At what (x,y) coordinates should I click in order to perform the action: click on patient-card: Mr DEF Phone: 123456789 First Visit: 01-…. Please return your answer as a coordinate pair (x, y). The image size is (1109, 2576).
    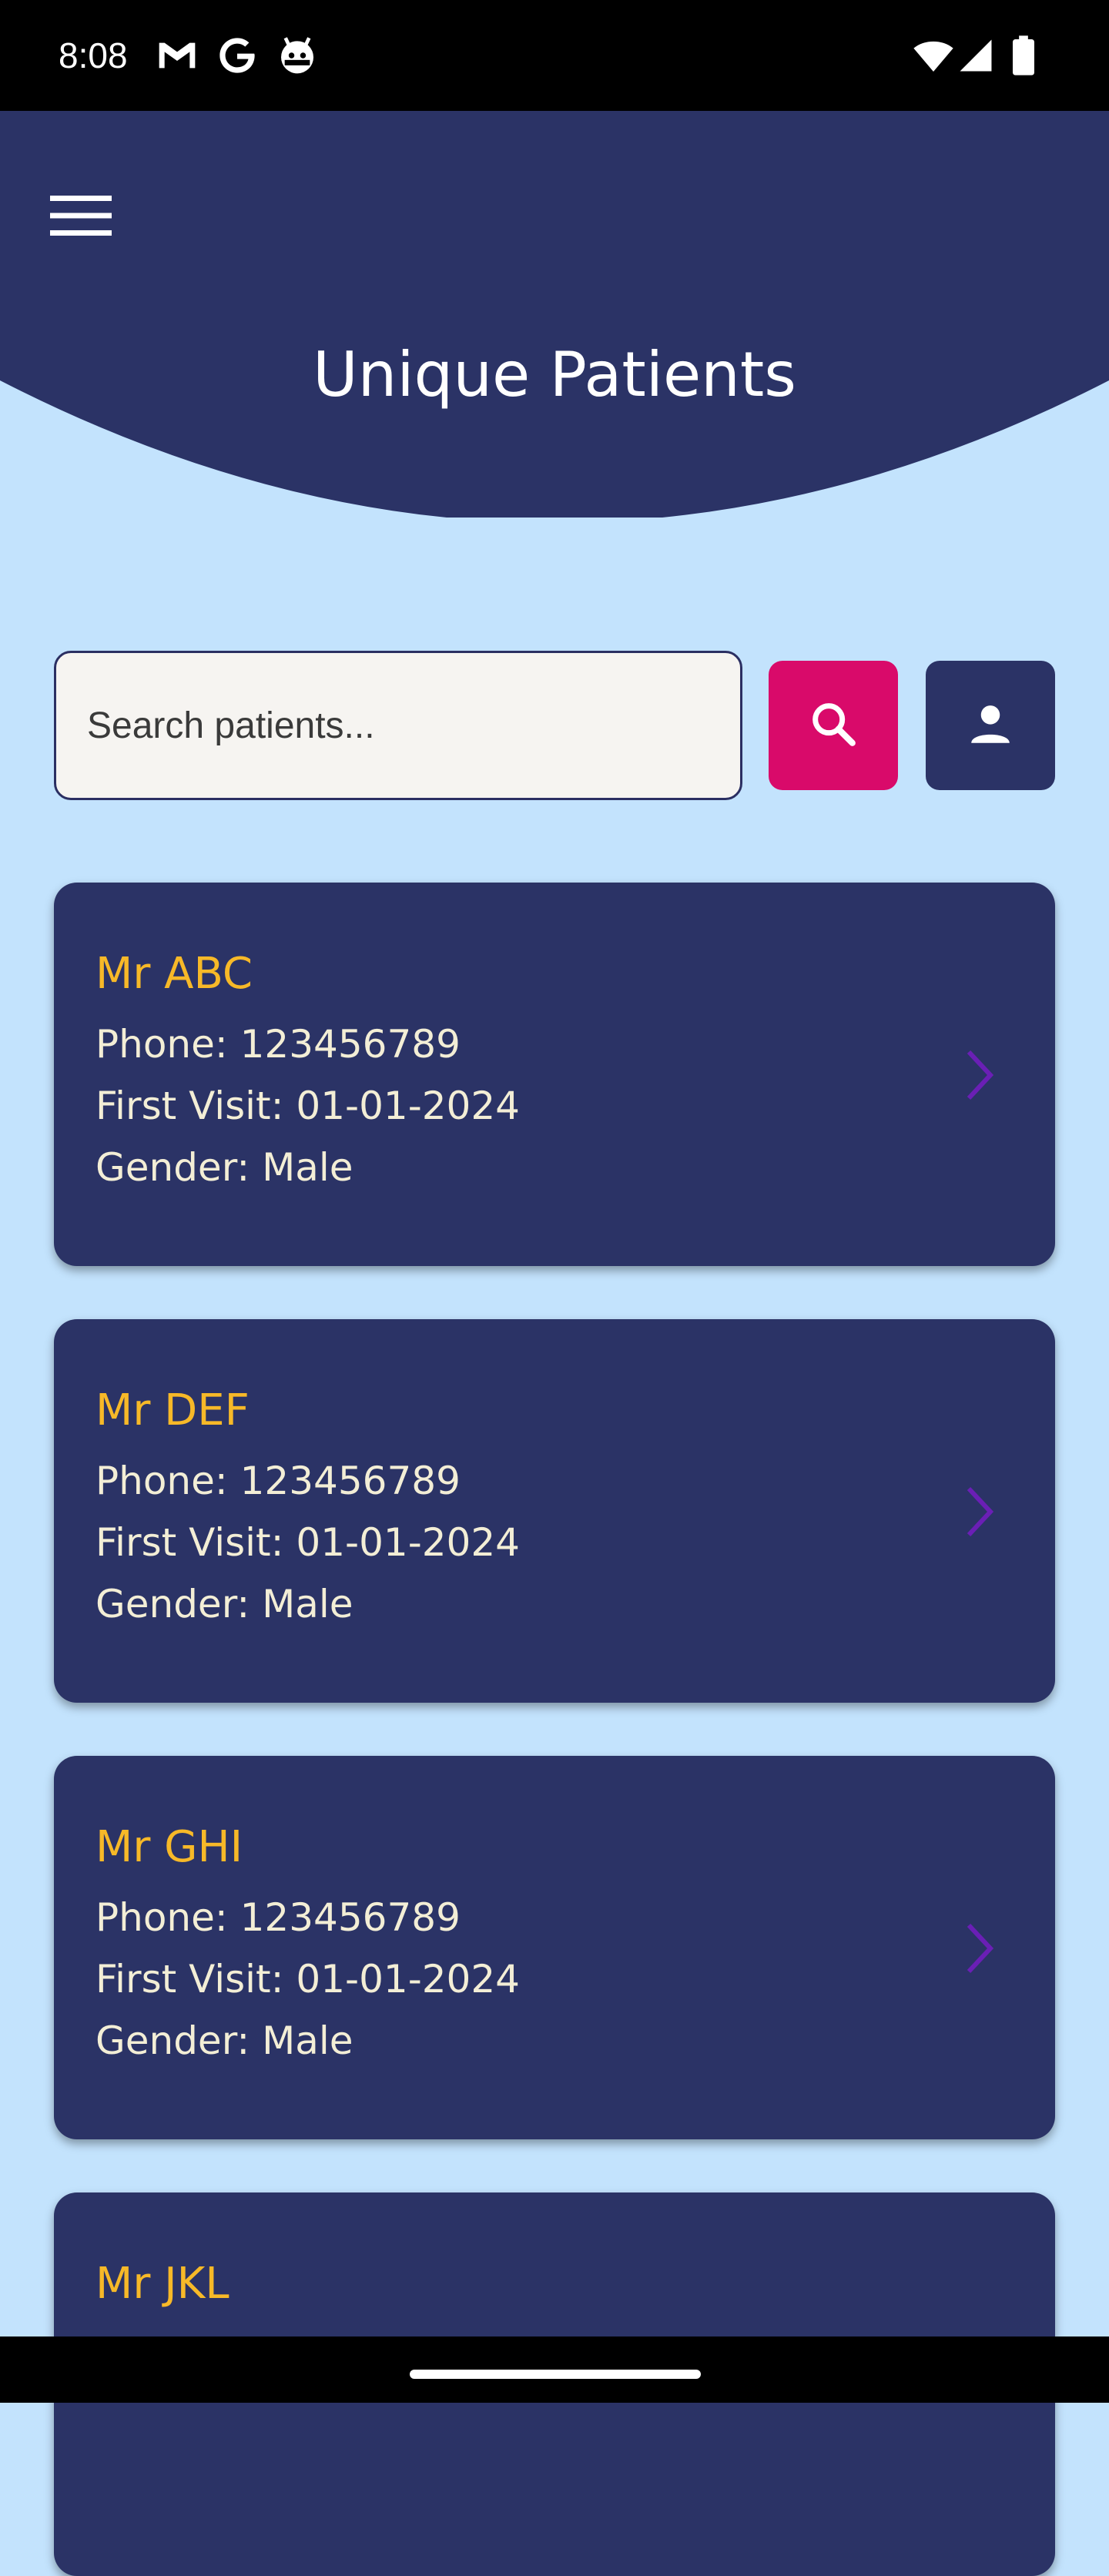
    Looking at the image, I should click on (554, 1511).